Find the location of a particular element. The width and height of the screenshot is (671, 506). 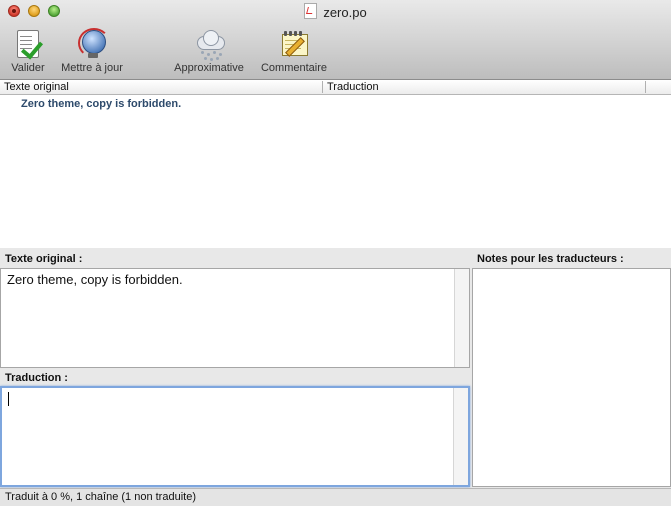

fuzzy-button: Approximative is located at coordinates (209, 51).